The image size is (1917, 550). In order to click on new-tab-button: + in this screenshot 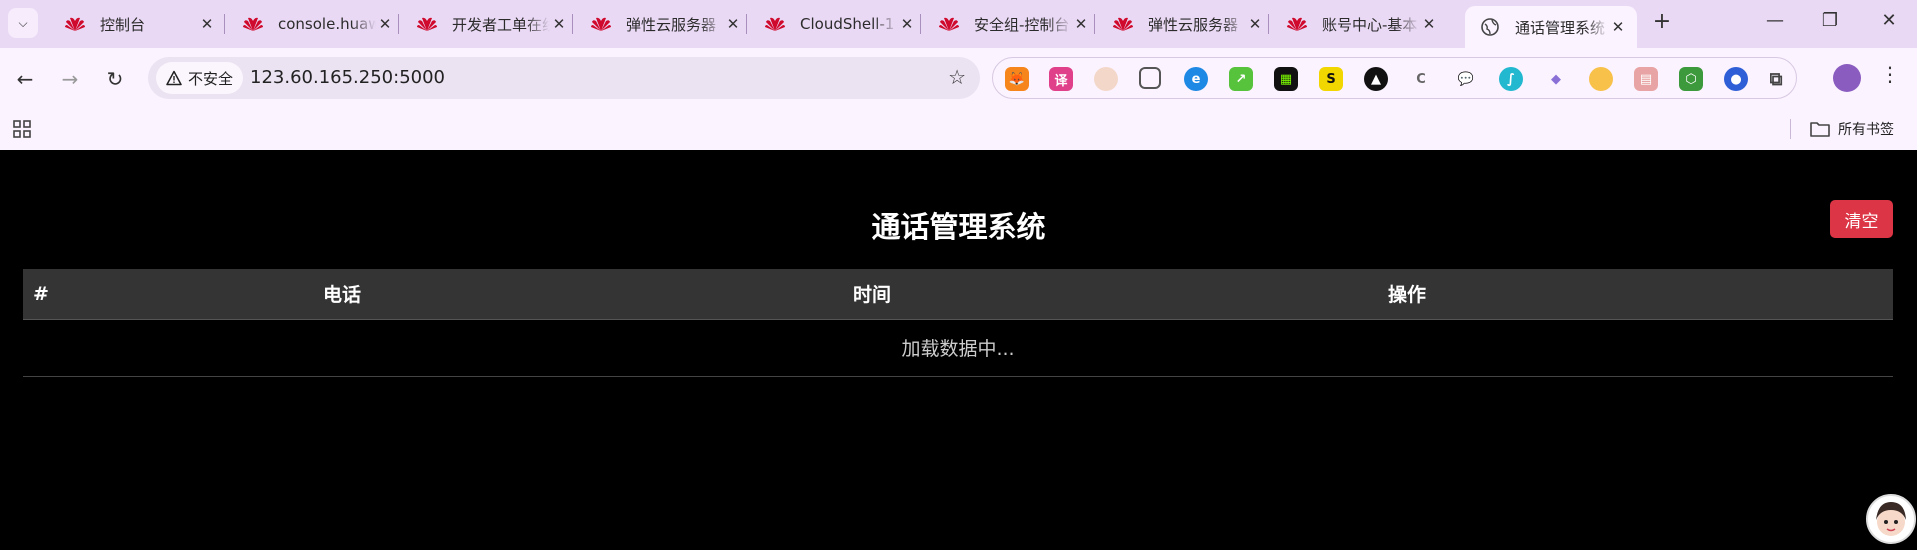, I will do `click(1662, 21)`.